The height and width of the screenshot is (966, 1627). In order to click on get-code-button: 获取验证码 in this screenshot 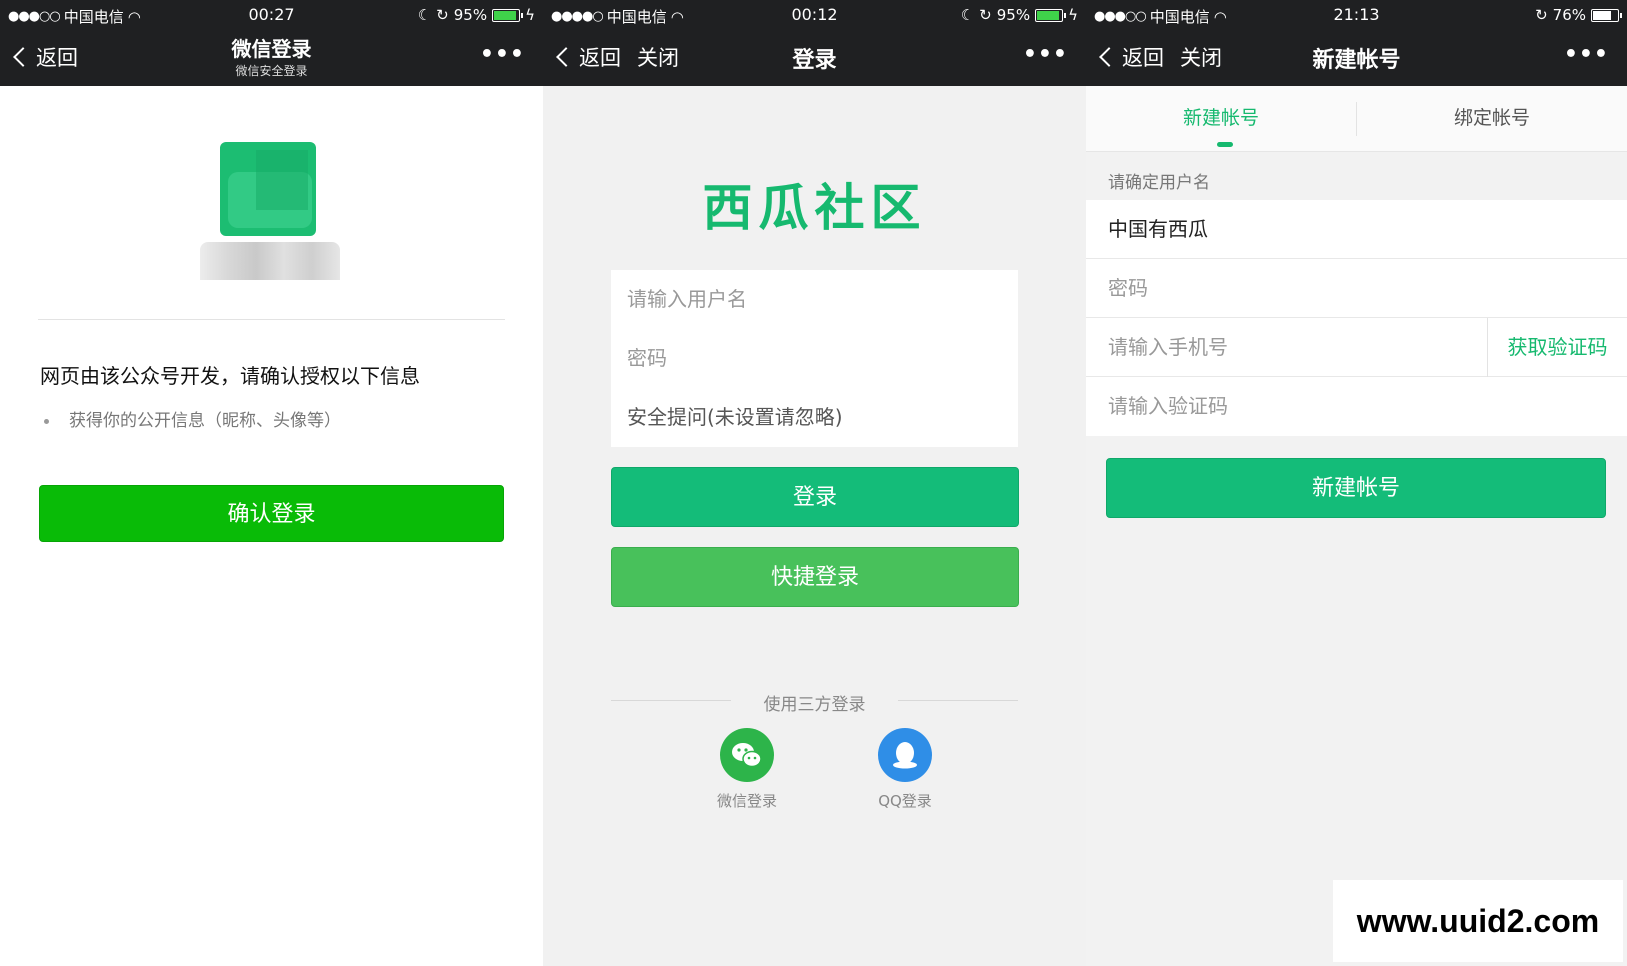, I will do `click(1557, 347)`.